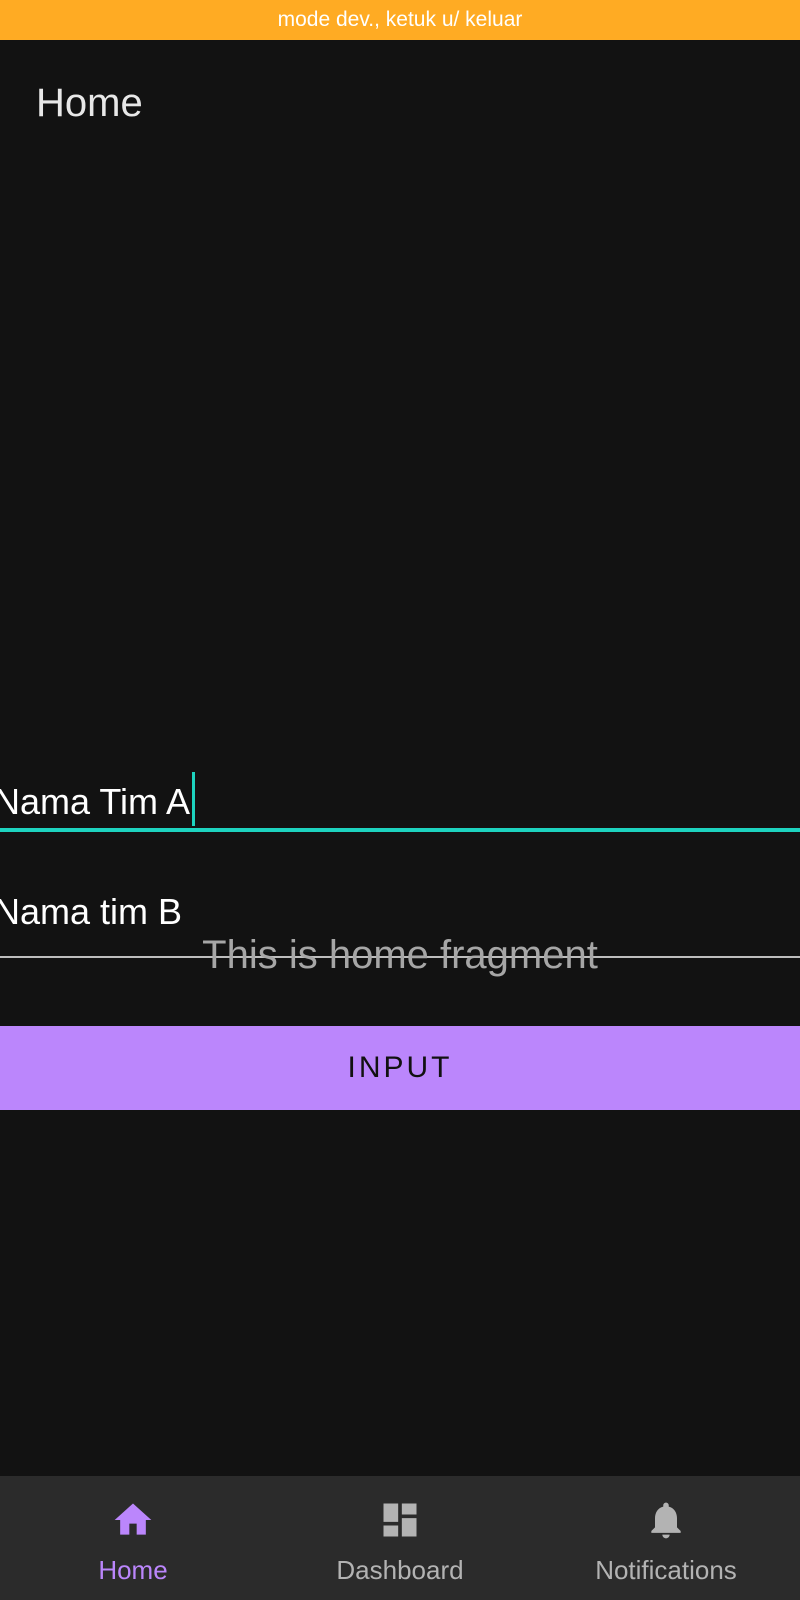 This screenshot has height=1600, width=800. Describe the element at coordinates (91, 912) in the screenshot. I see `team-b-input: Nama tim B` at that location.